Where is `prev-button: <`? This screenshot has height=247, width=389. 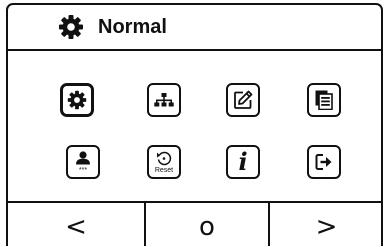 prev-button: < is located at coordinates (76, 224).